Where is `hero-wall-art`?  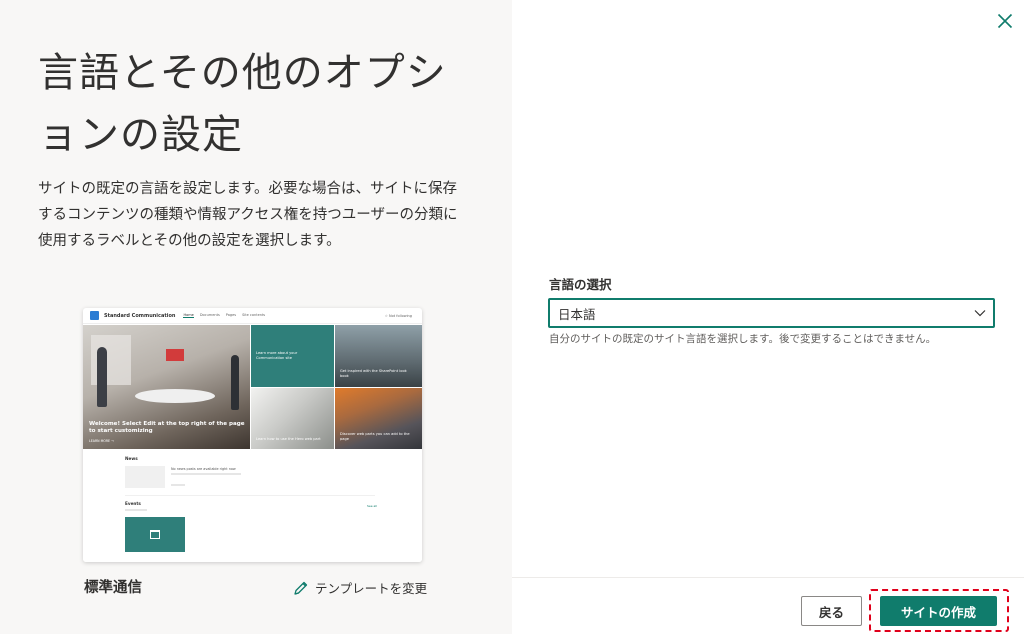 hero-wall-art is located at coordinates (175, 355).